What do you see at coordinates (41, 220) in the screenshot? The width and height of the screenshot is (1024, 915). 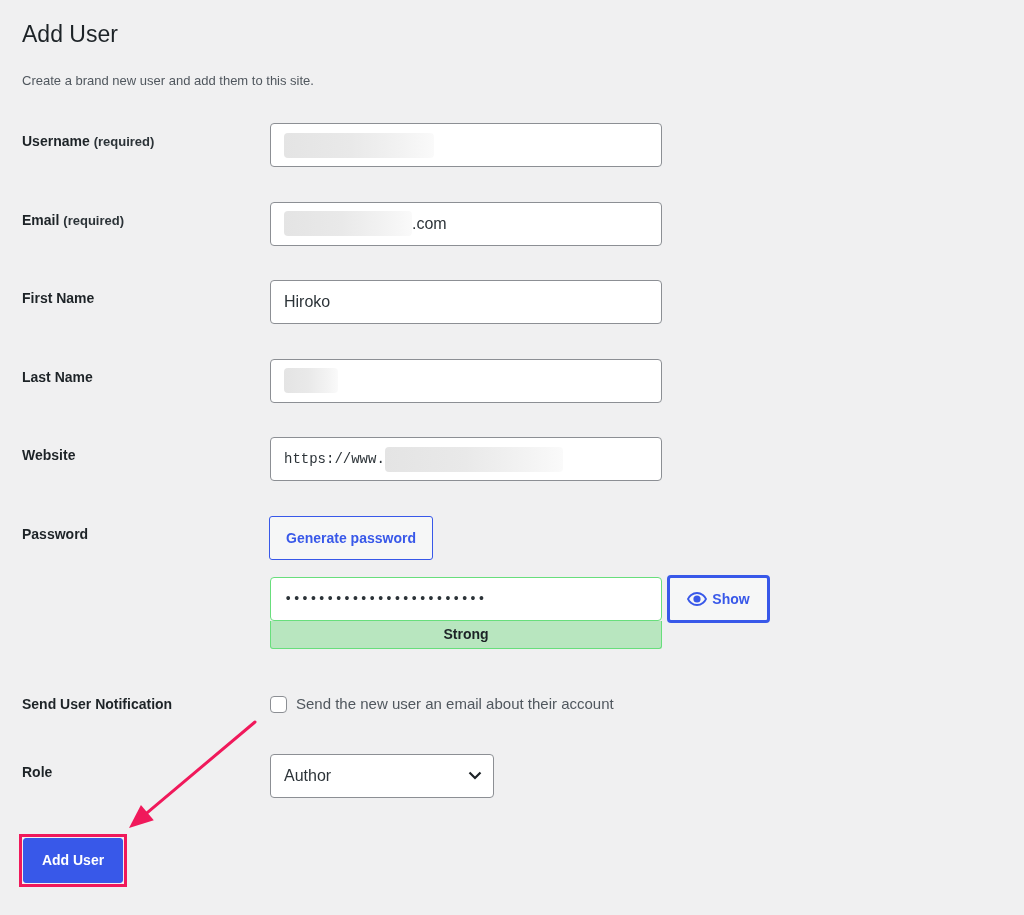 I see `field-label: Email` at bounding box center [41, 220].